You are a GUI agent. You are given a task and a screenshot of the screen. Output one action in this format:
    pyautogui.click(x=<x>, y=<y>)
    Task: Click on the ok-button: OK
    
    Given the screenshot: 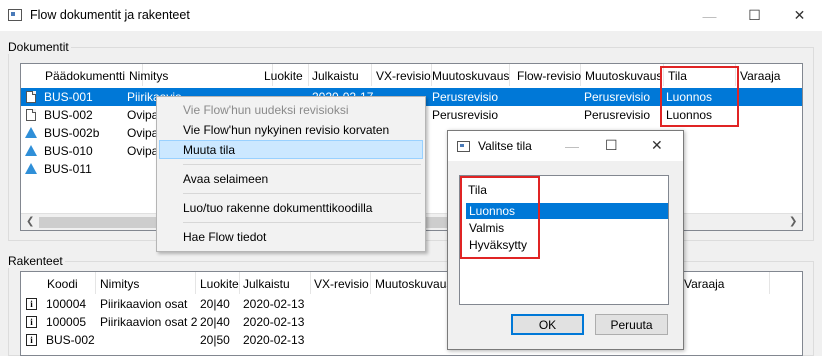 What is the action you would take?
    pyautogui.click(x=547, y=324)
    